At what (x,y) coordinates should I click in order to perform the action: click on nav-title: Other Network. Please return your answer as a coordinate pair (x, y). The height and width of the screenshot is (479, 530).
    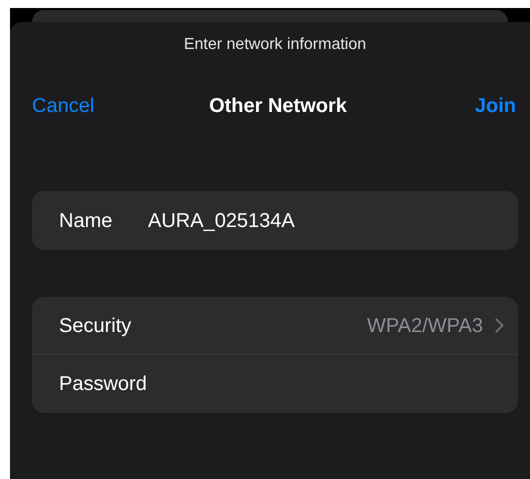
    Looking at the image, I should click on (278, 106).